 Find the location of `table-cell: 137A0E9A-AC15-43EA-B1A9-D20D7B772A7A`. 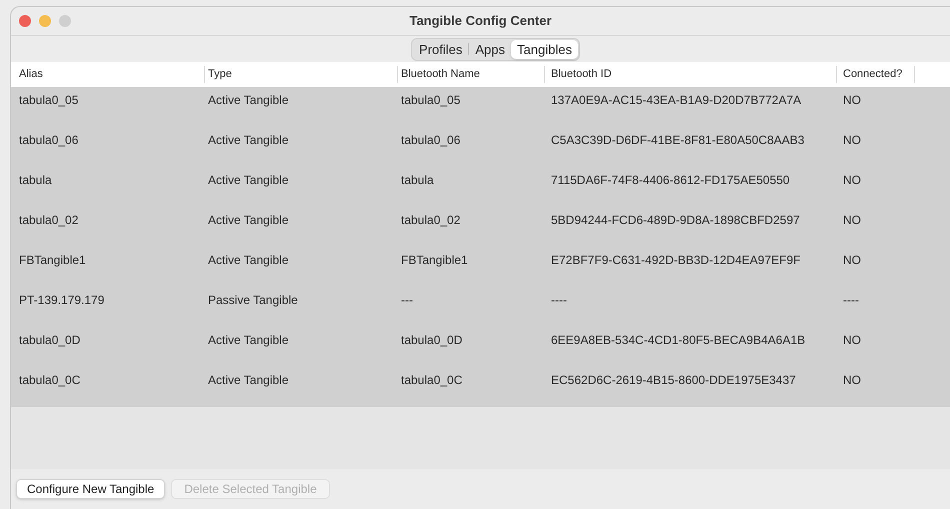

table-cell: 137A0E9A-AC15-43EA-B1A9-D20D7B772A7A is located at coordinates (676, 100).